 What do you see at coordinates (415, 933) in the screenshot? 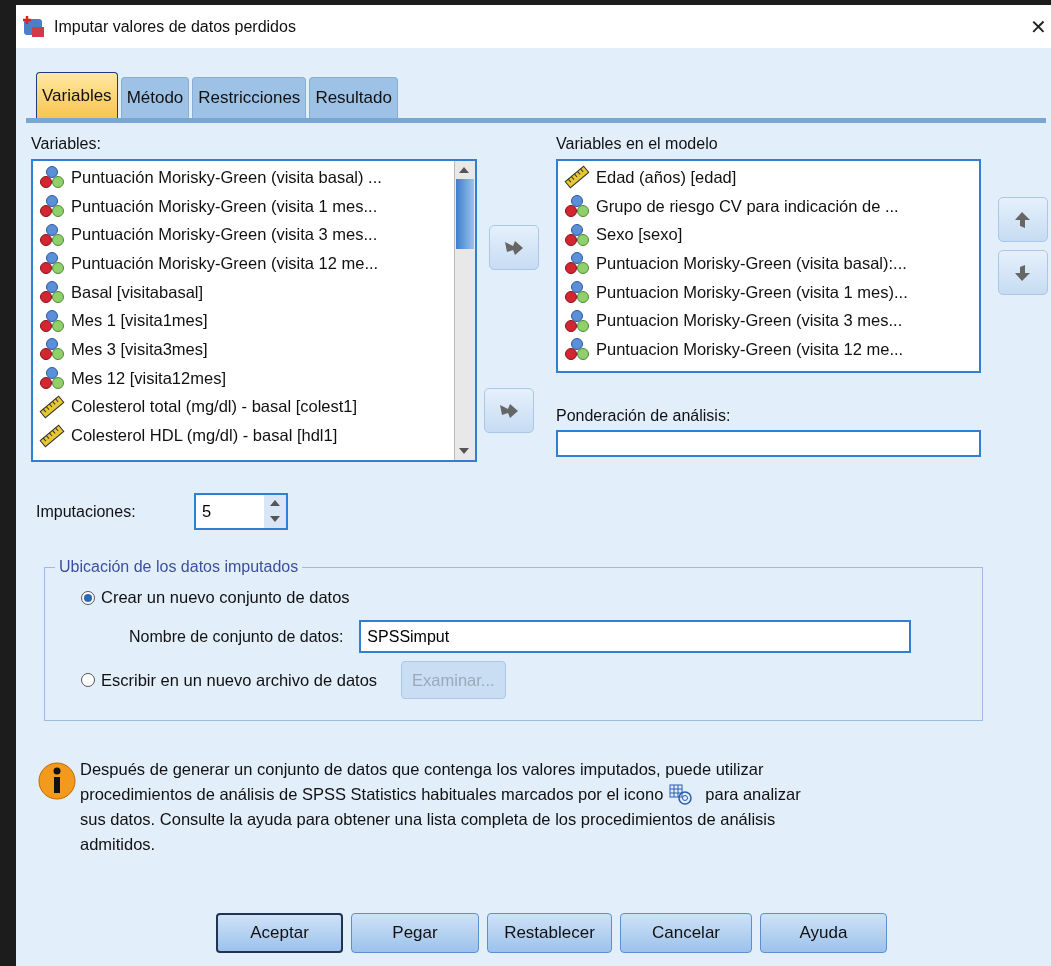
I see `dialog-button: Pegar` at bounding box center [415, 933].